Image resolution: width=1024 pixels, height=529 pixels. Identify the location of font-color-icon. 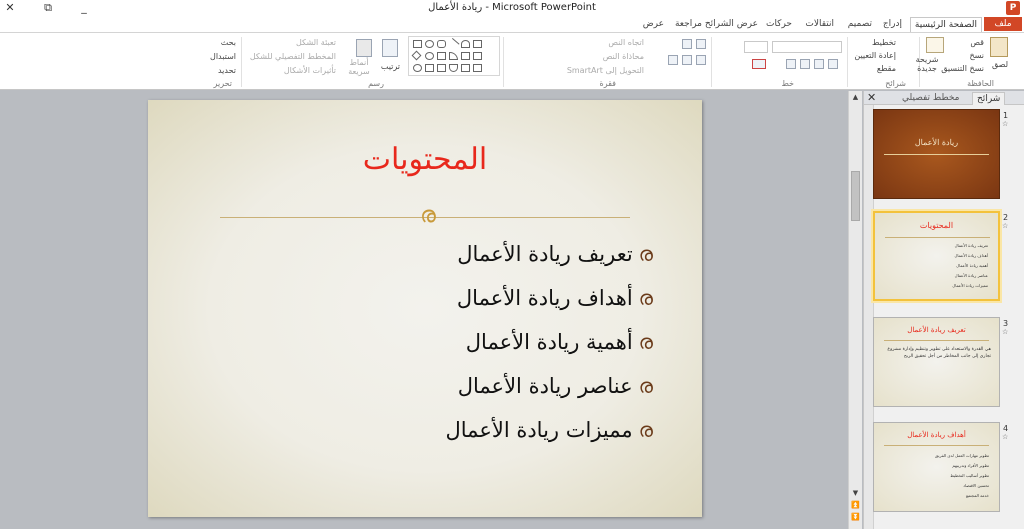
(759, 64).